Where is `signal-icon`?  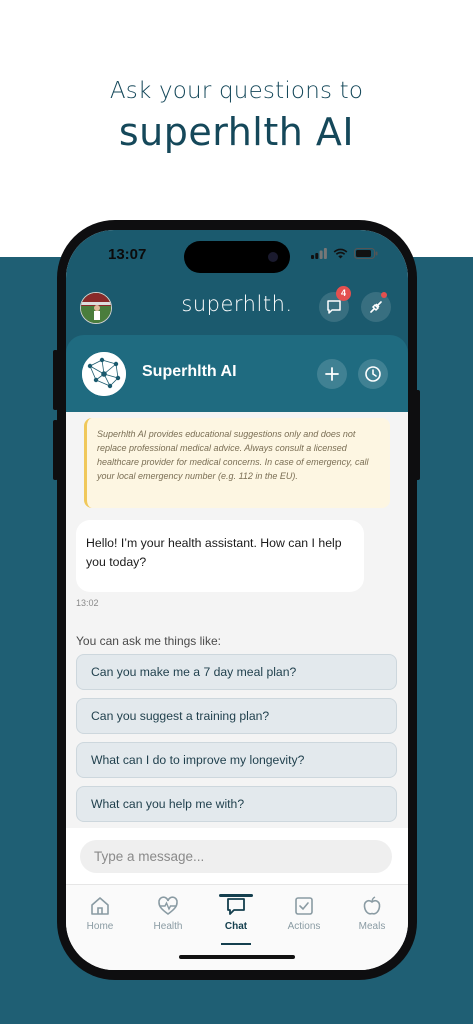
signal-icon is located at coordinates (319, 253).